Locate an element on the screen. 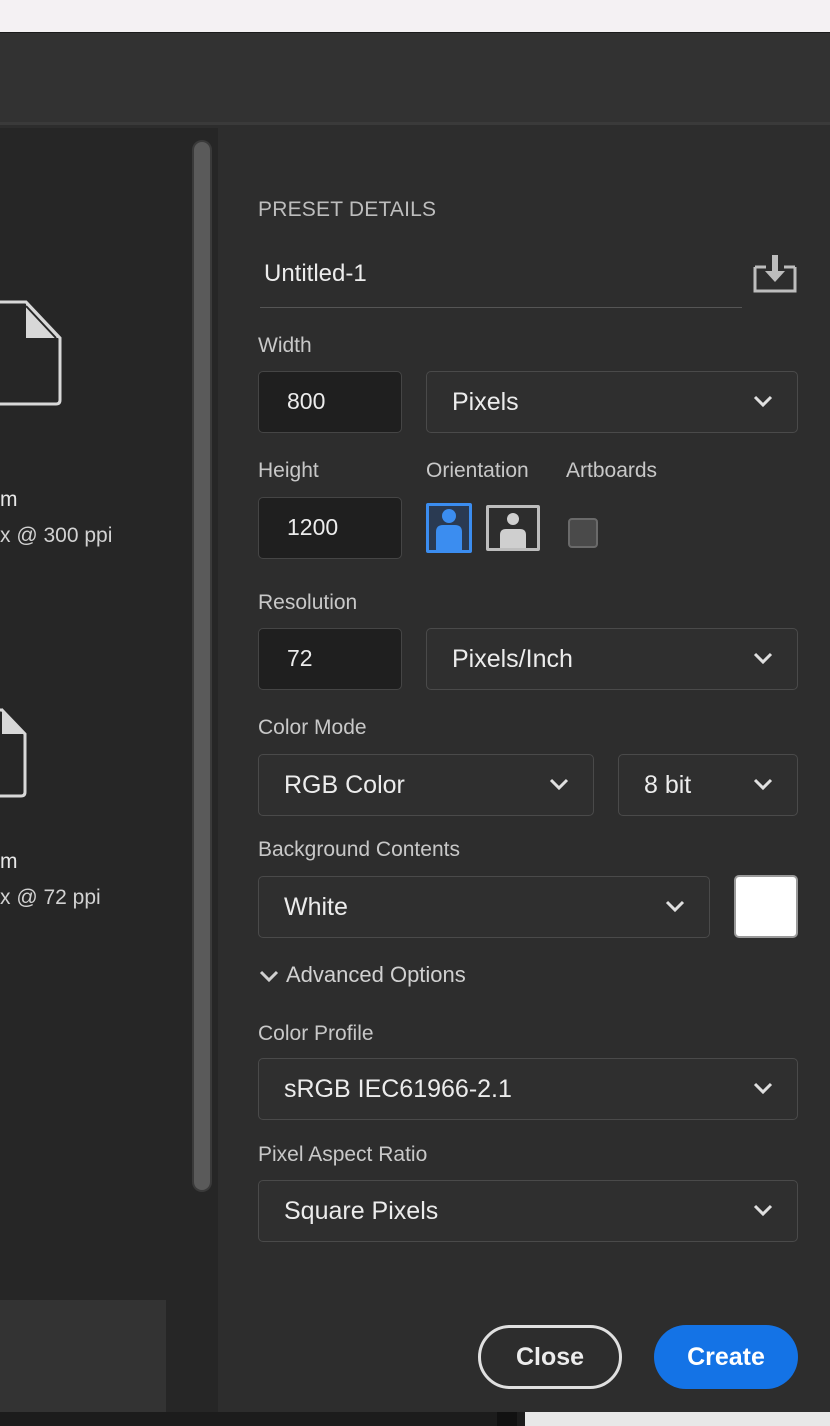 The height and width of the screenshot is (1426, 830). section-title: PRESET DETAILS is located at coordinates (347, 209).